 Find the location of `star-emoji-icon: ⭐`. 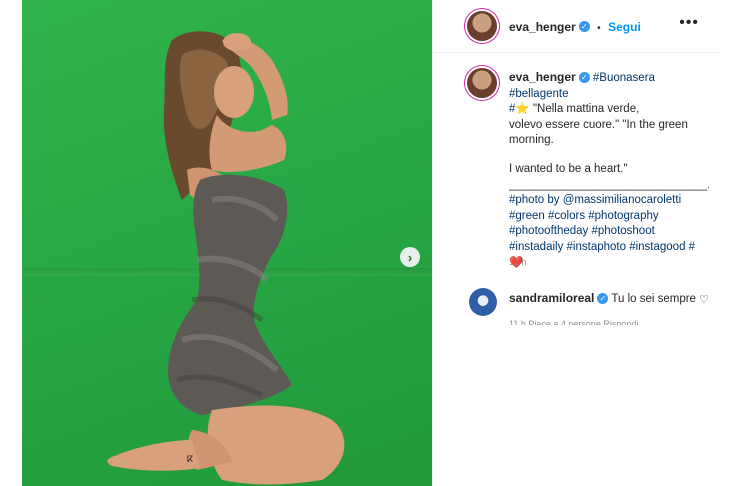

star-emoji-icon: ⭐ is located at coordinates (522, 109).